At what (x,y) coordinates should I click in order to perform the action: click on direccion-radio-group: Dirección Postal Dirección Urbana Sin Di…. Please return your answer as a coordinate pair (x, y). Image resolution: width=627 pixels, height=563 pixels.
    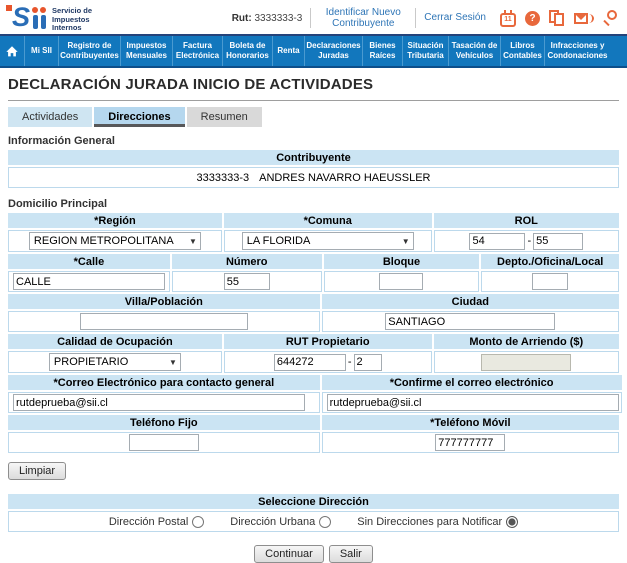
    Looking at the image, I should click on (313, 521).